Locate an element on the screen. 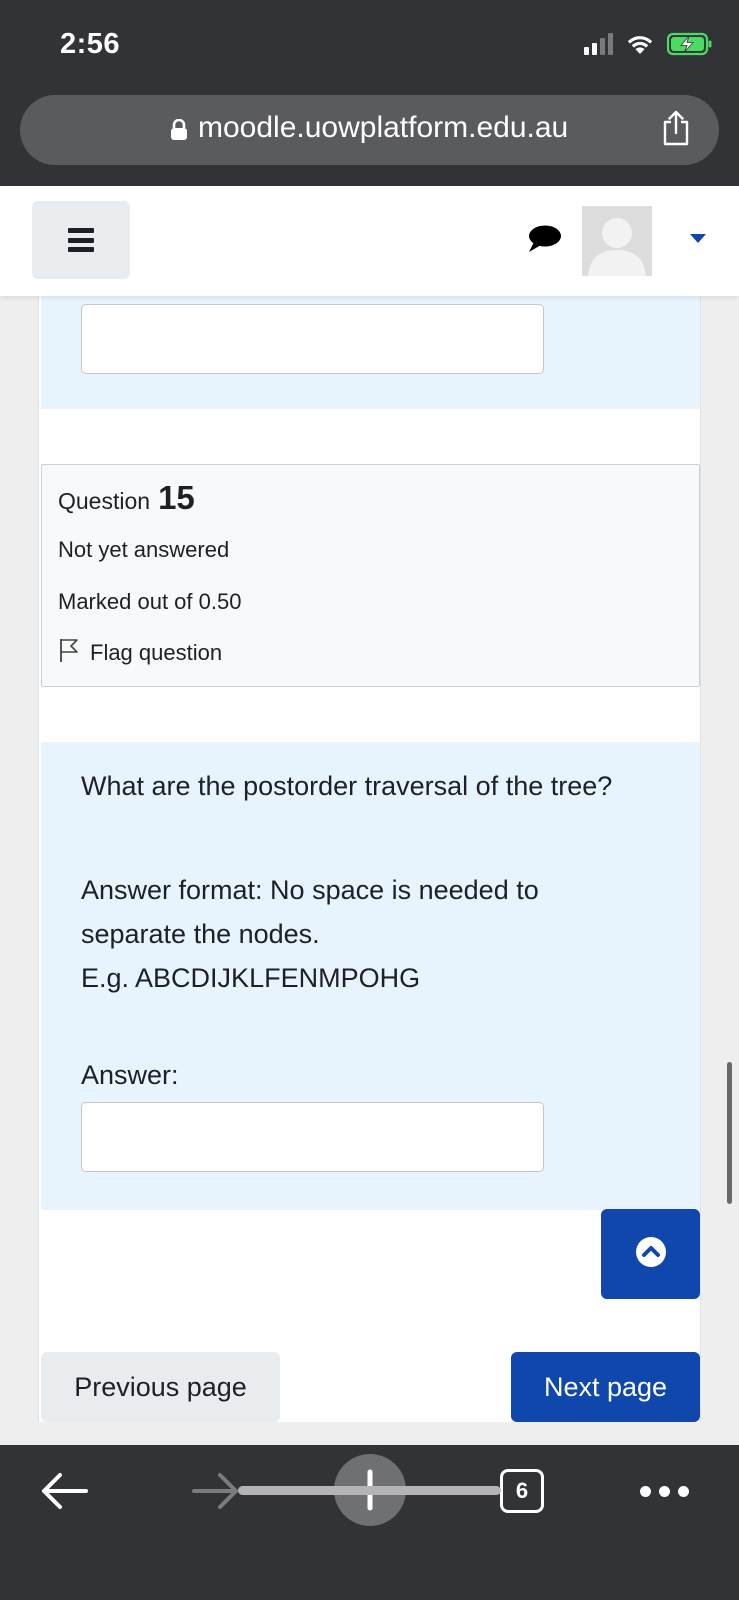 This screenshot has width=739, height=1600. chat-bubble-icon is located at coordinates (544, 241).